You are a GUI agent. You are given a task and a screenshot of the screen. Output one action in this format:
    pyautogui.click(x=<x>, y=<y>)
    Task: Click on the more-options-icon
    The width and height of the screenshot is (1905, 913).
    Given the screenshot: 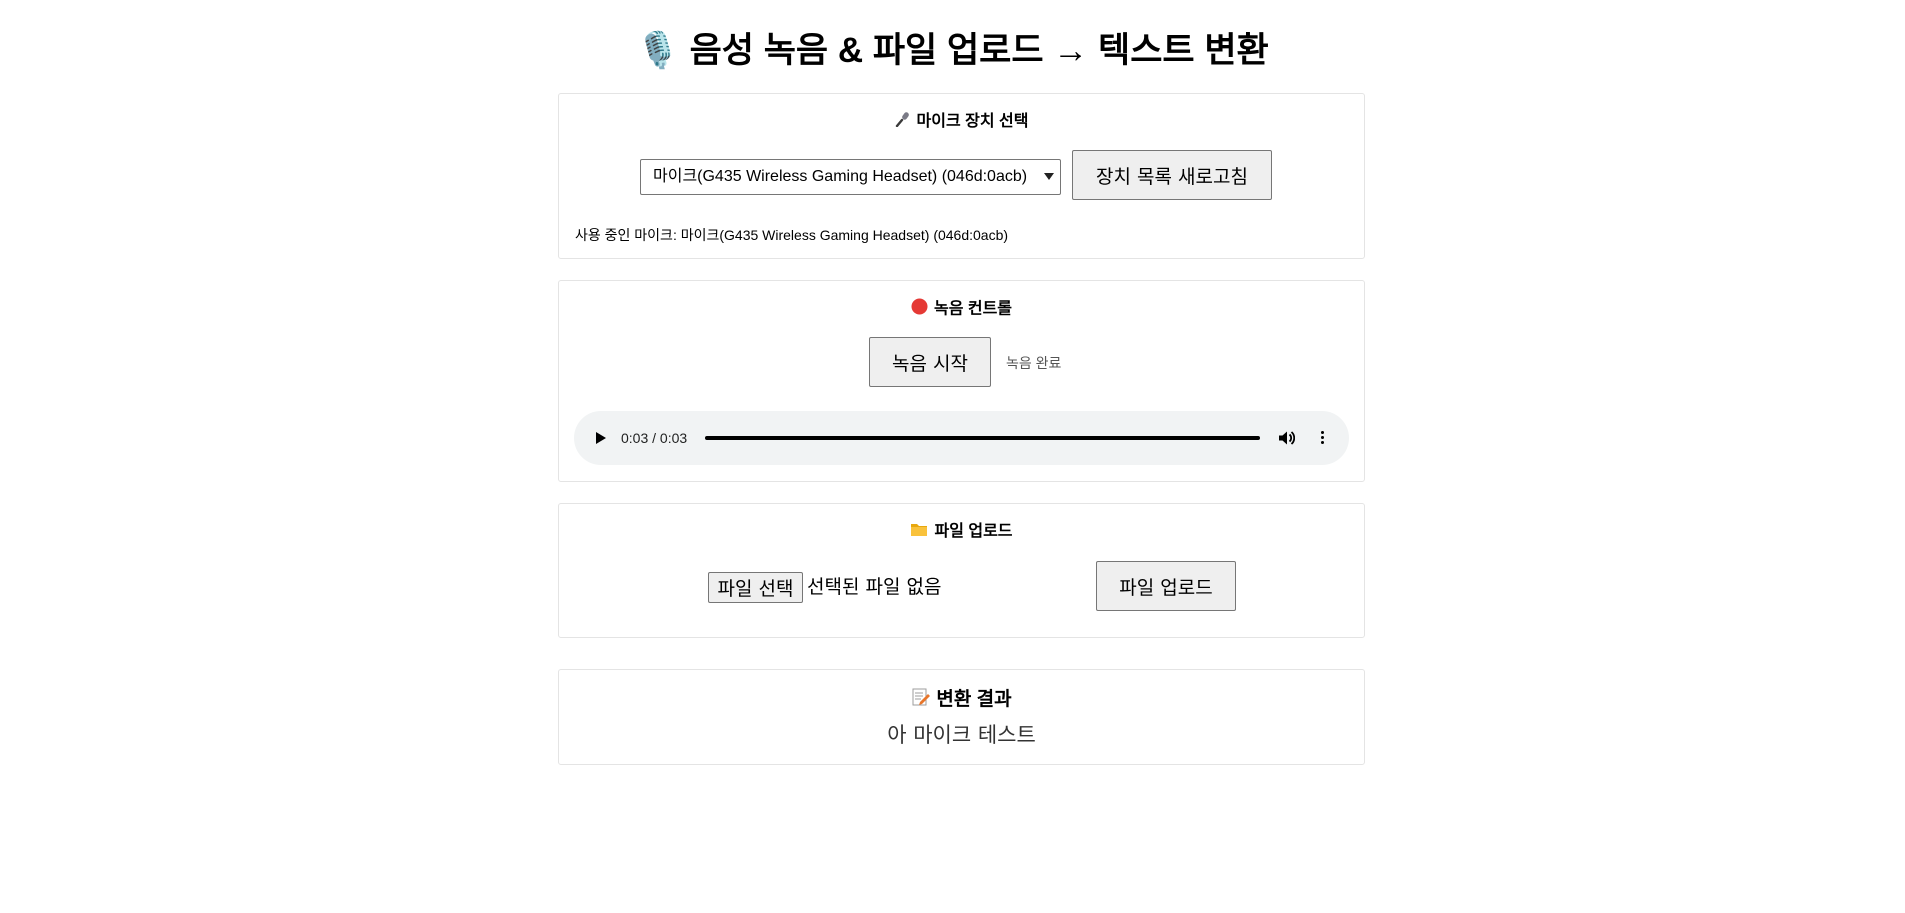 What is the action you would take?
    pyautogui.click(x=1322, y=437)
    